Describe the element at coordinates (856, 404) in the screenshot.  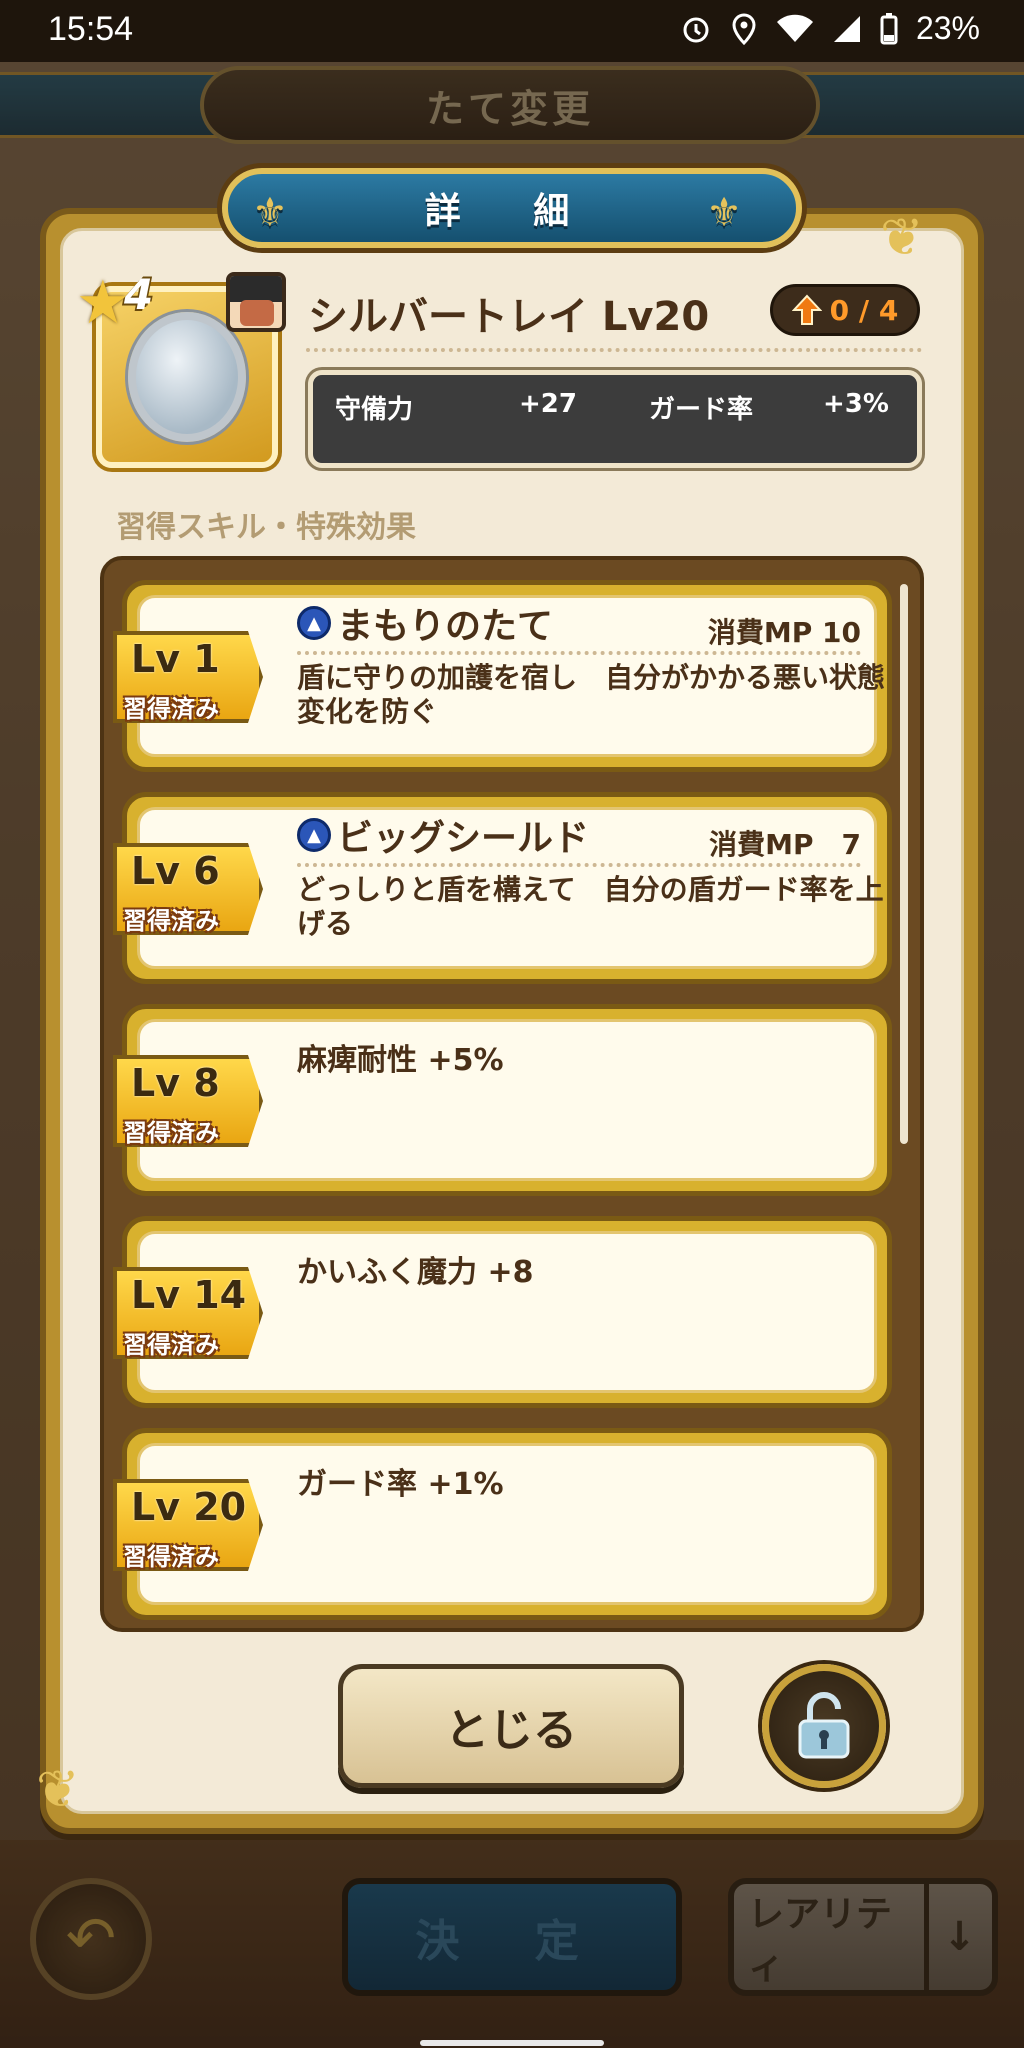
I see `stat-value-guard: +3%` at that location.